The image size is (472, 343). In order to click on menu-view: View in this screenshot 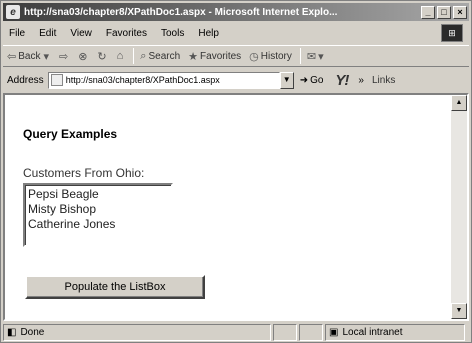, I will do `click(81, 33)`.